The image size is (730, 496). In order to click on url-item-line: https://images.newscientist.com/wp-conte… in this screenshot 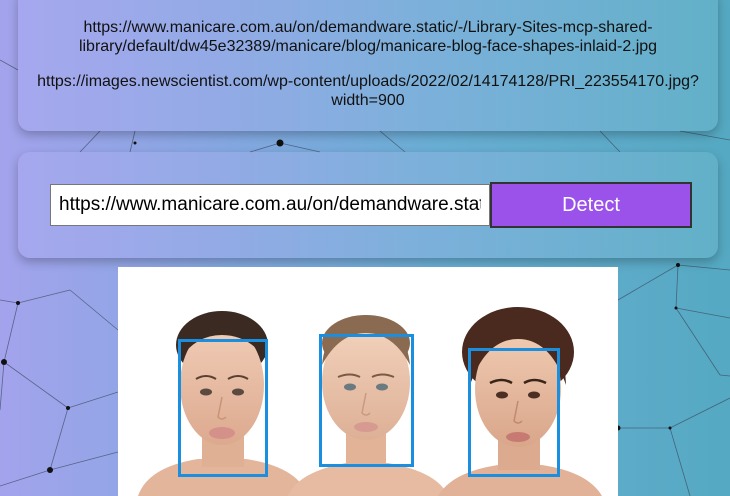, I will do `click(368, 81)`.